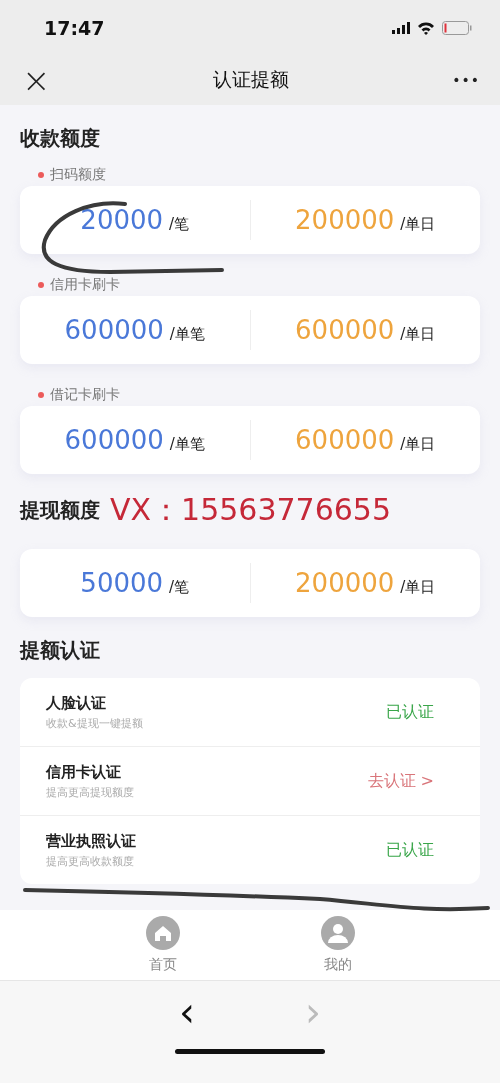  I want to click on verification-hint: 提高更高收款额度, so click(90, 861).